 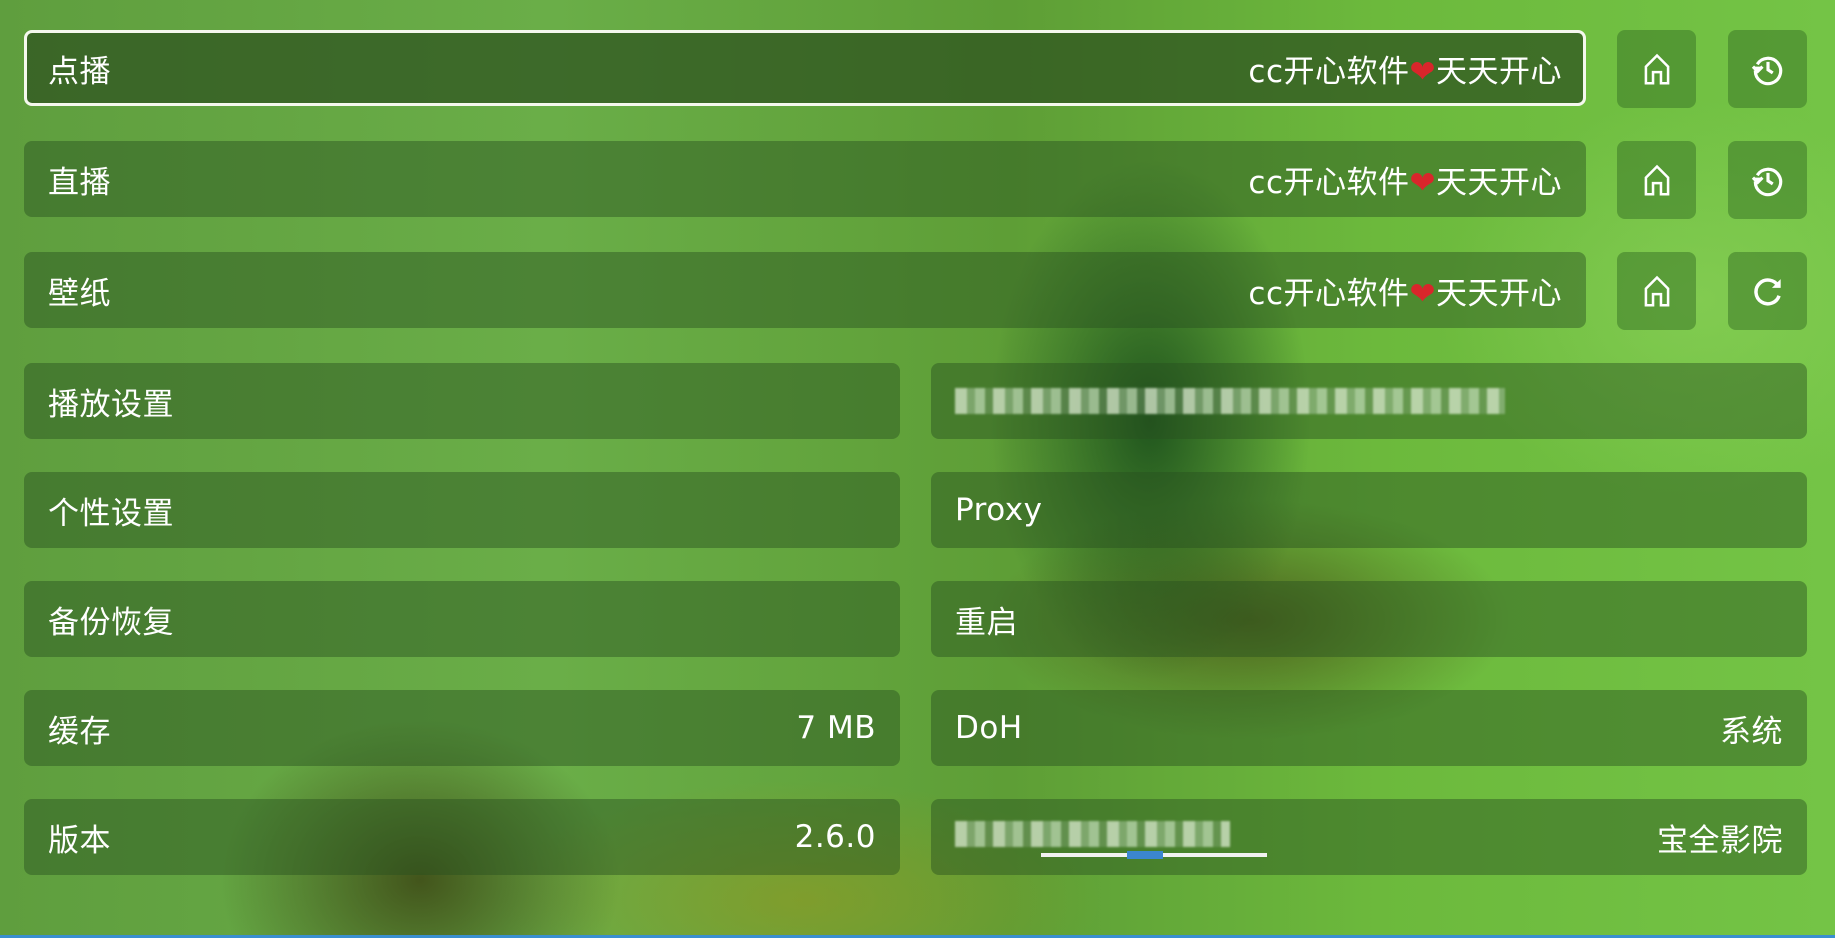 What do you see at coordinates (462, 510) in the screenshot?
I see `personal-settings-item: 个性设置` at bounding box center [462, 510].